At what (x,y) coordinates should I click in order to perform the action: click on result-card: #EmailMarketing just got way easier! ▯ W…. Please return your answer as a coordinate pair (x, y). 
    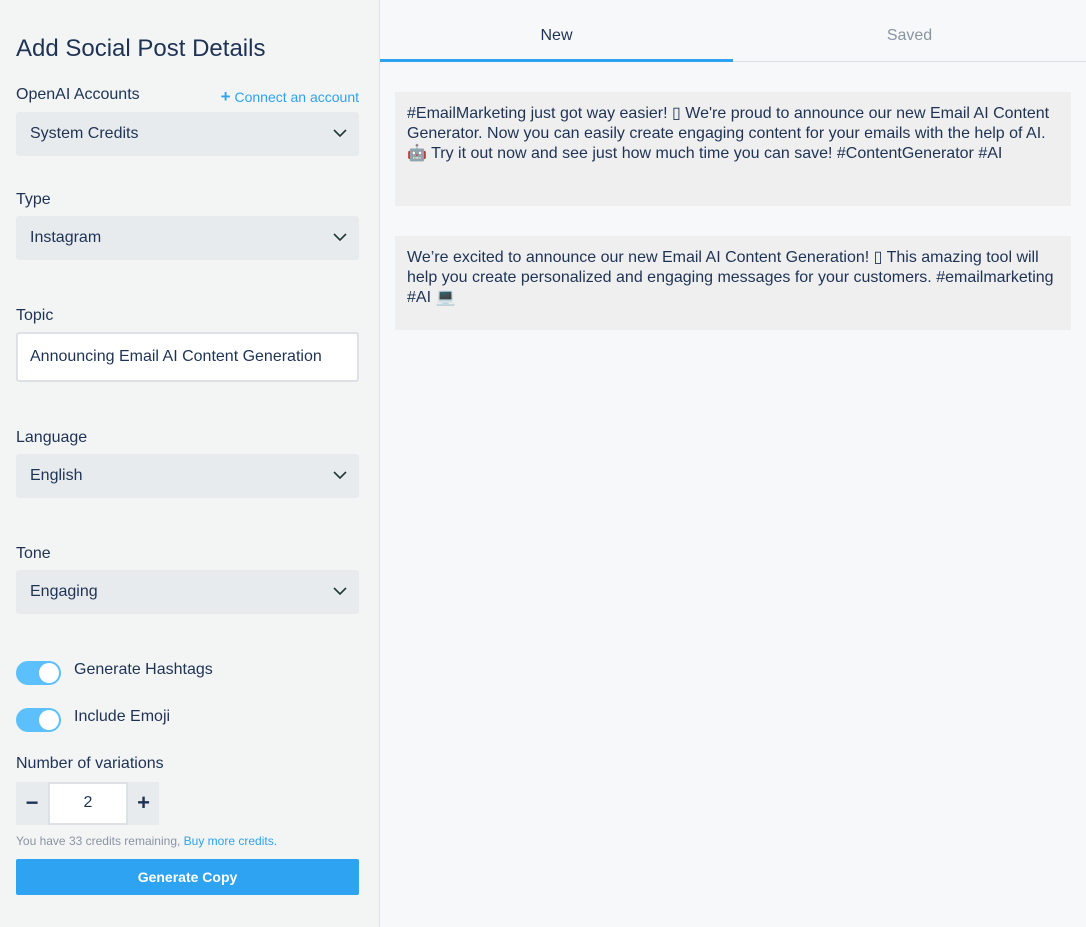
    Looking at the image, I should click on (733, 149).